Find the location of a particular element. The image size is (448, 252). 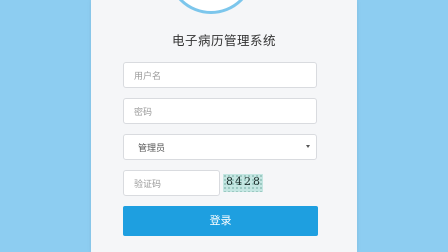

password-field: 密码 is located at coordinates (220, 111).